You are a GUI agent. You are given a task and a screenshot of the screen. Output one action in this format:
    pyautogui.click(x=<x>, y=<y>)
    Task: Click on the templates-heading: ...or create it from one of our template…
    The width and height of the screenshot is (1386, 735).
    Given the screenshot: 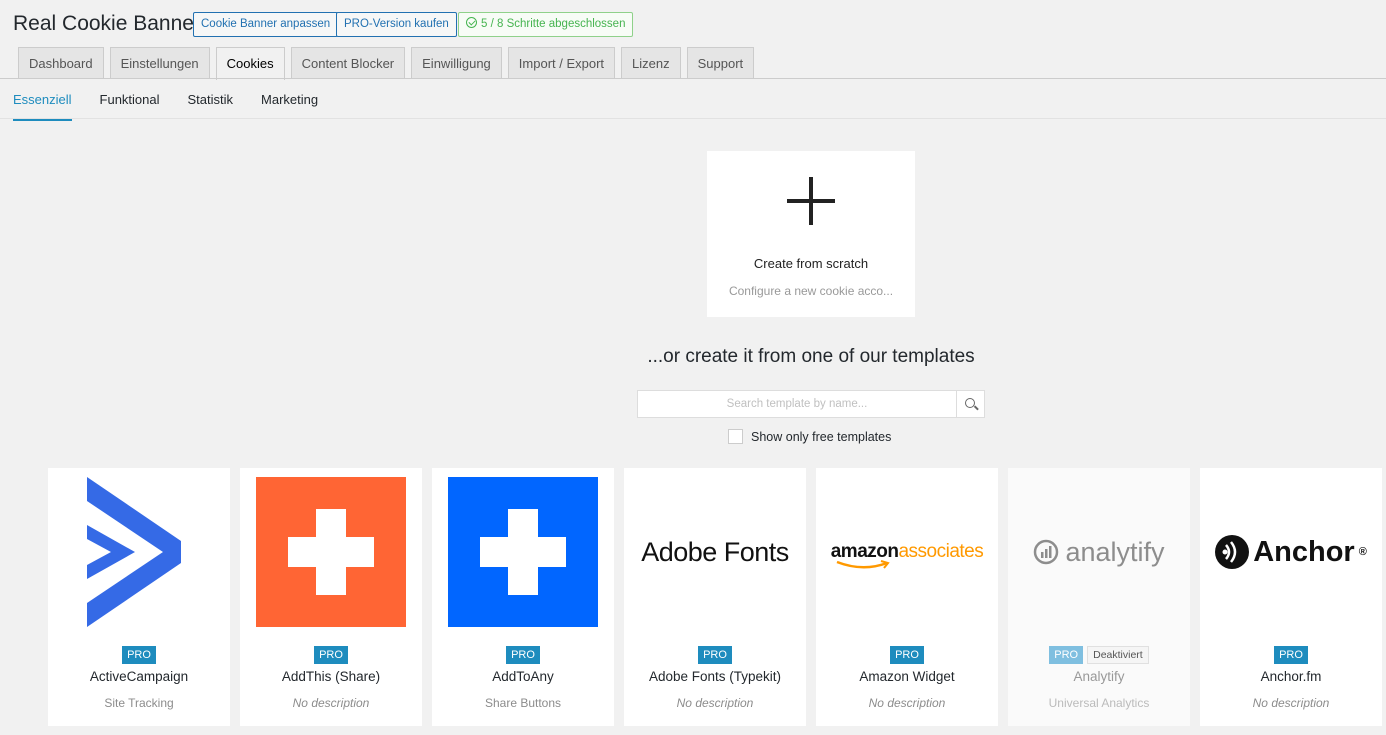 What is the action you would take?
    pyautogui.click(x=811, y=356)
    